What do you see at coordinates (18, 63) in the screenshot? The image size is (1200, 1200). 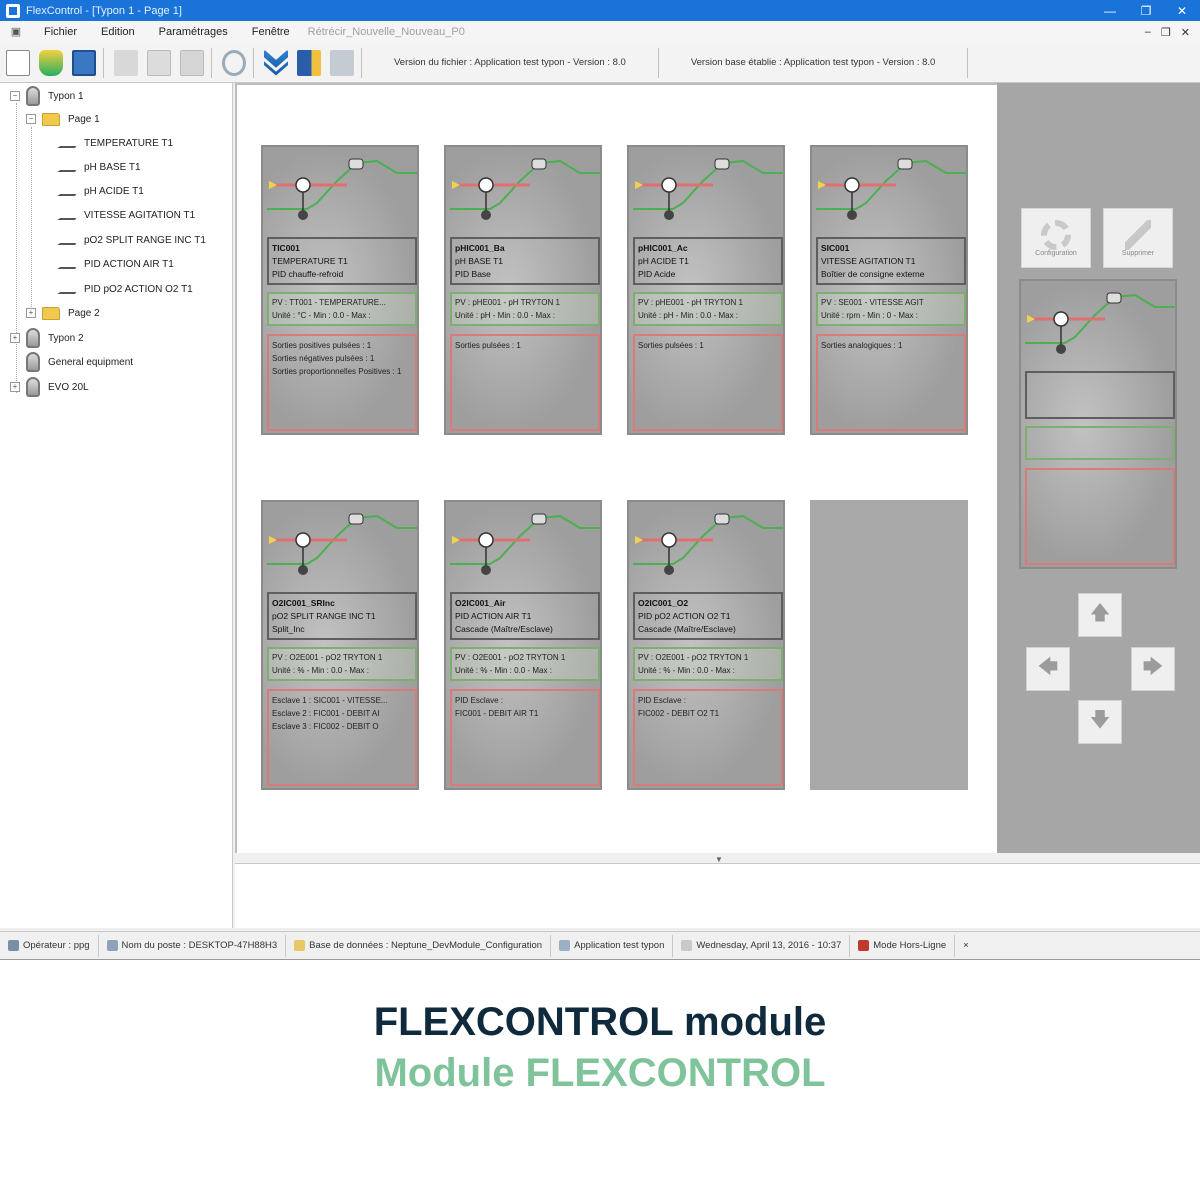 I see `new-file-button` at bounding box center [18, 63].